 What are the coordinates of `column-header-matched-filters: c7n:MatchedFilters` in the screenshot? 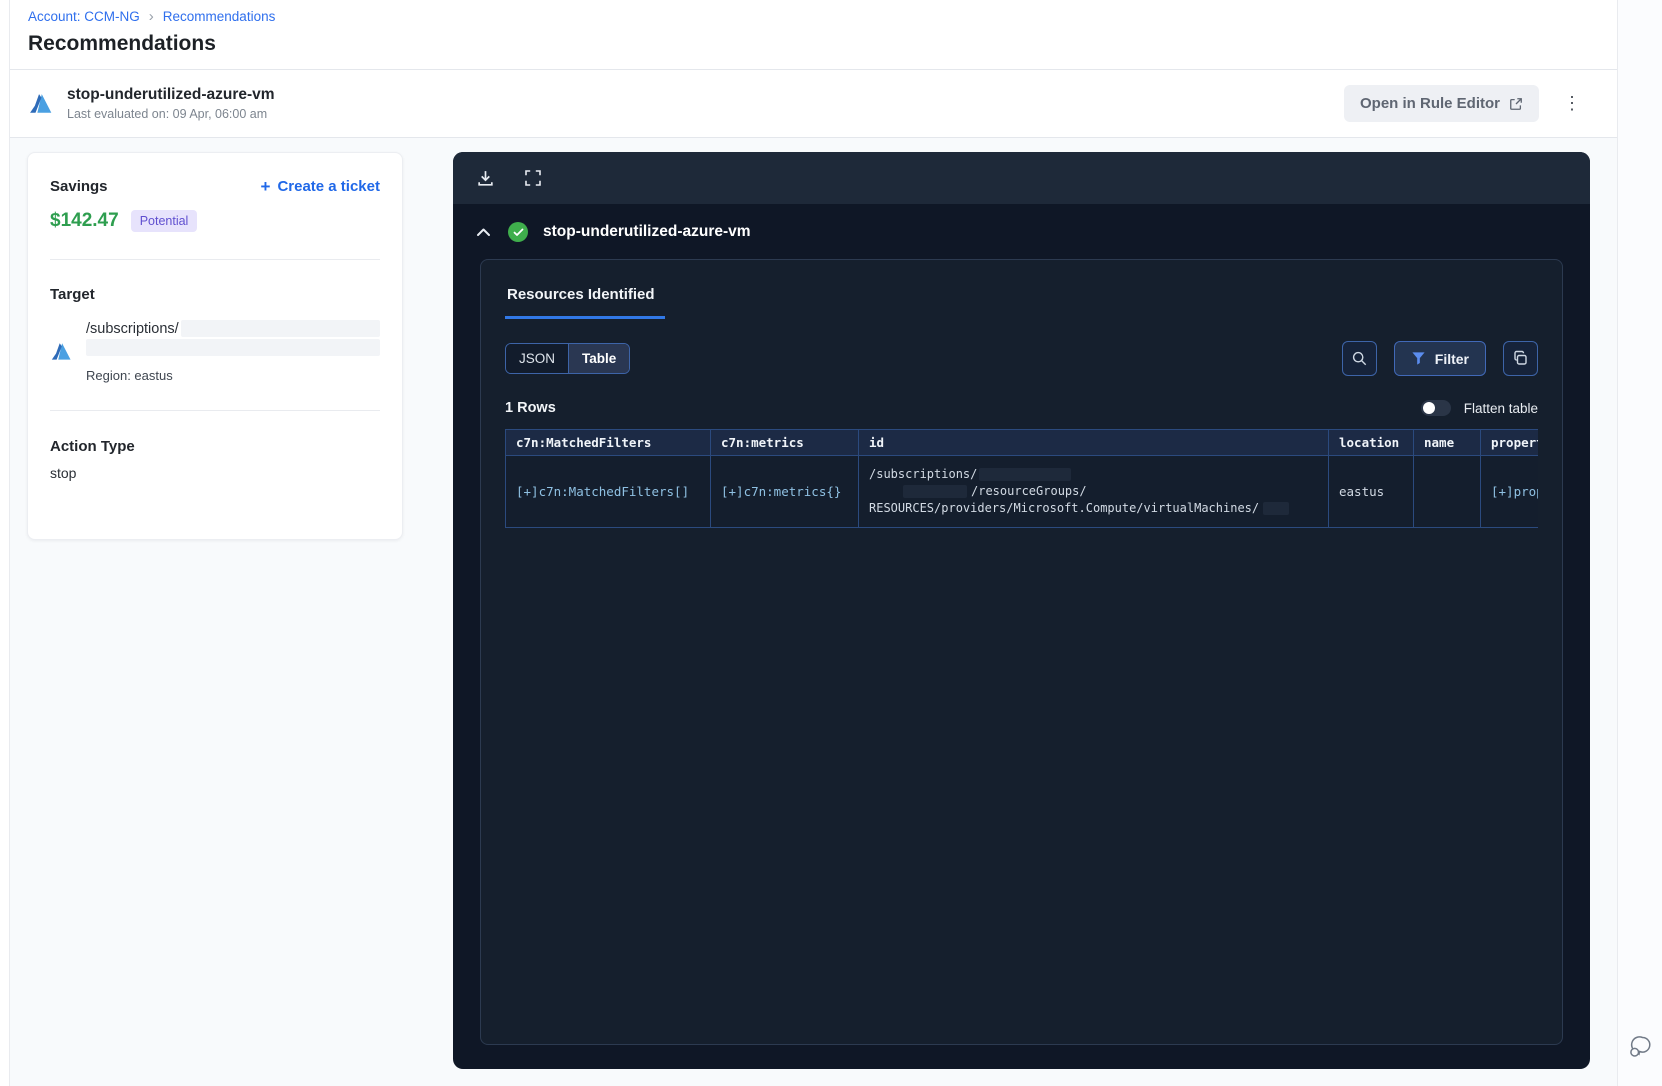 It's located at (608, 442).